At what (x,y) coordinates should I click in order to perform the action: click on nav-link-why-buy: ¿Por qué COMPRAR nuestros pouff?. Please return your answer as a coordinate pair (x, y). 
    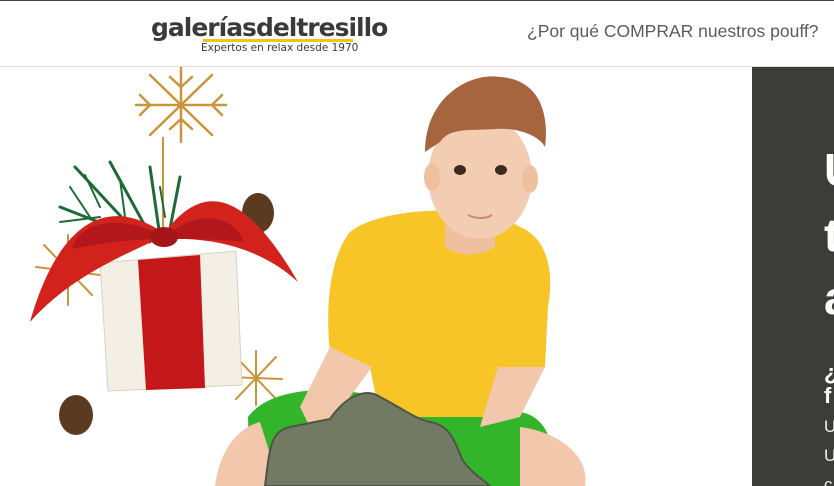
    Looking at the image, I should click on (672, 31).